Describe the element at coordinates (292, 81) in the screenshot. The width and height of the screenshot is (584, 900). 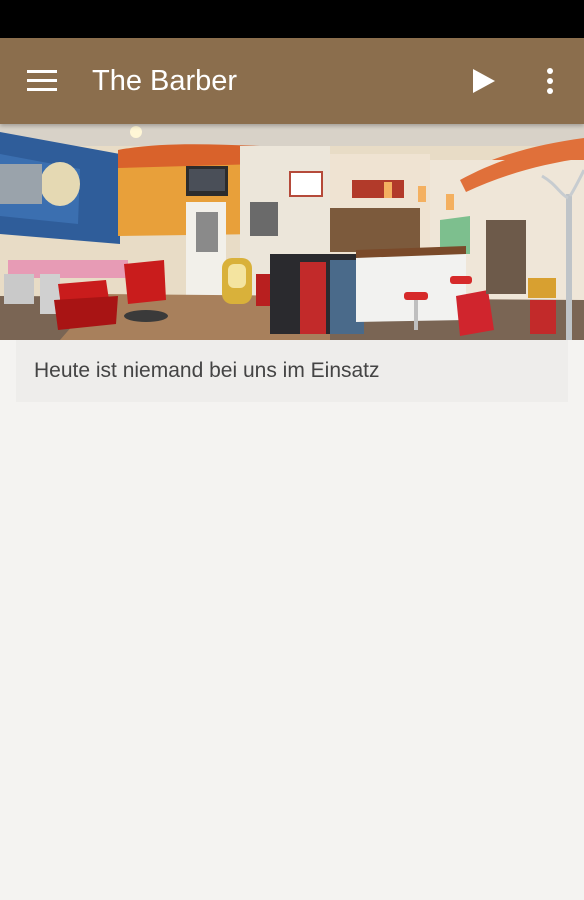
I see `app-bar: The Barber` at that location.